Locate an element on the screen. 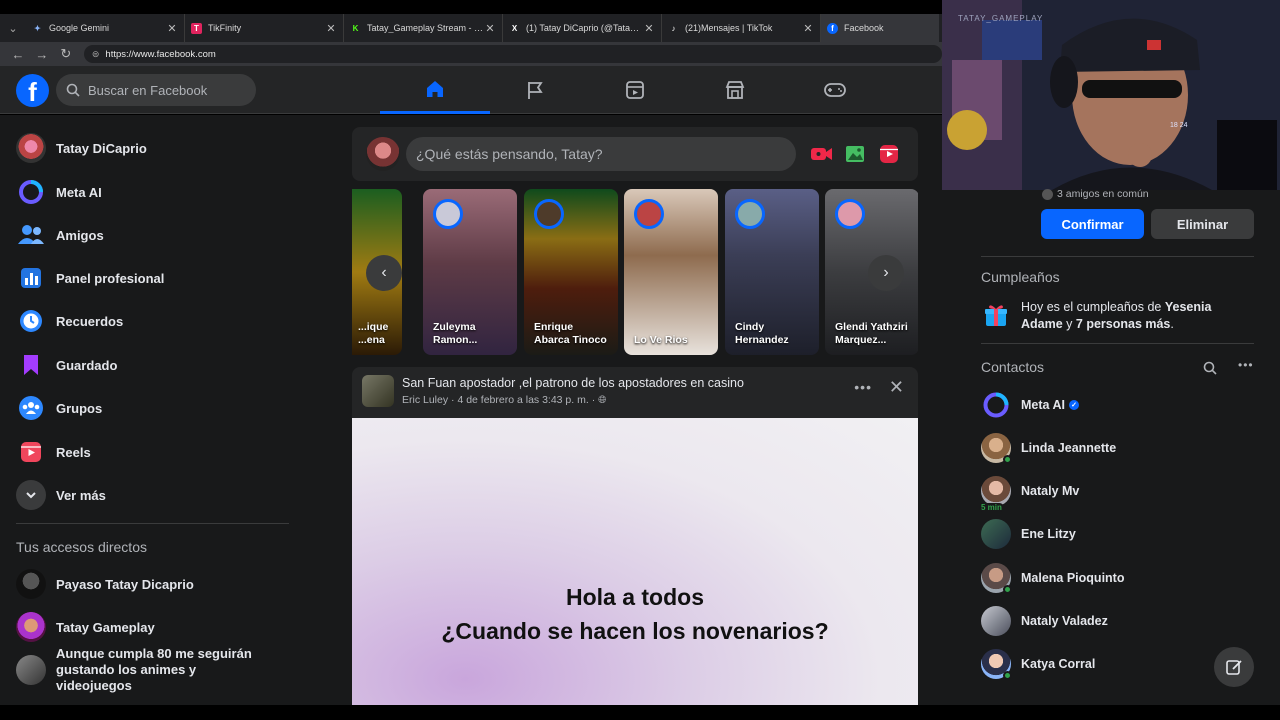 The height and width of the screenshot is (720, 1280). browser-tab: ♪ (21)Mensajes | TikTok ✕ is located at coordinates (741, 28).